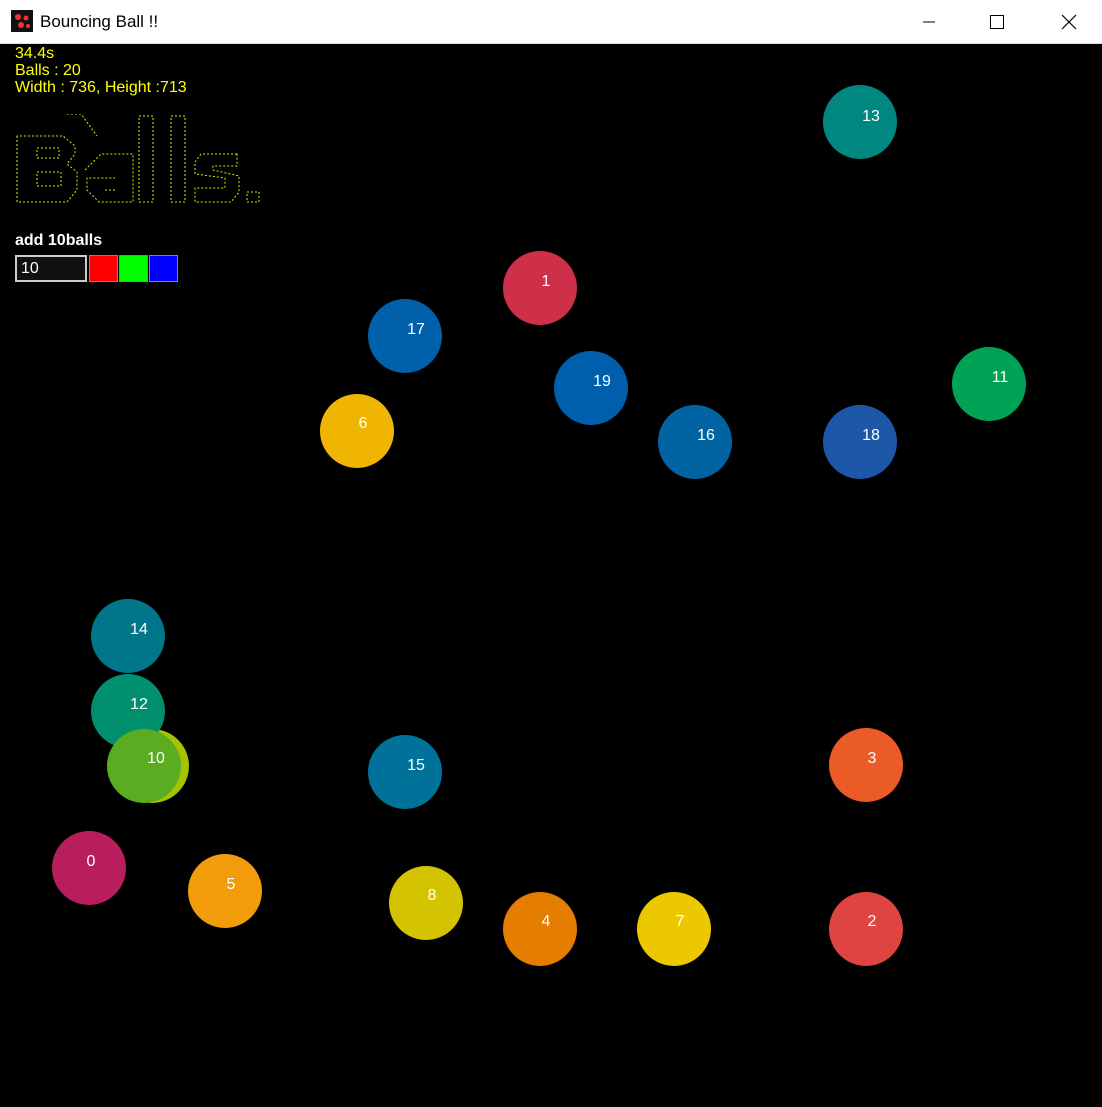 This screenshot has width=1102, height=1107. What do you see at coordinates (872, 921) in the screenshot?
I see `ball-label-2: 2` at bounding box center [872, 921].